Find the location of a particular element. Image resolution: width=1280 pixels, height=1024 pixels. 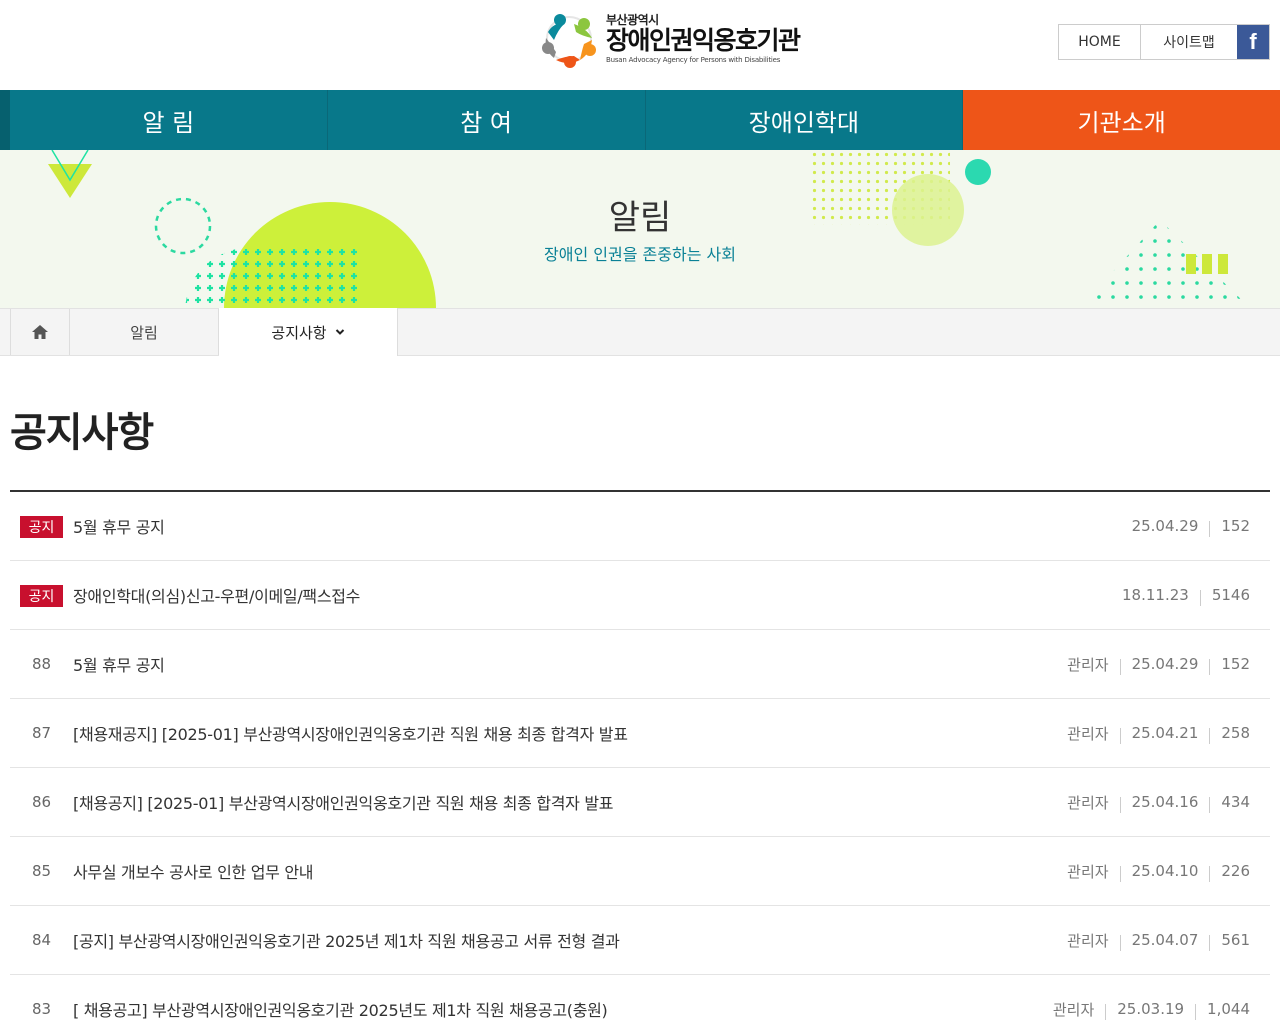

utility-menu: HOME 사이트맵 f is located at coordinates (1164, 42).